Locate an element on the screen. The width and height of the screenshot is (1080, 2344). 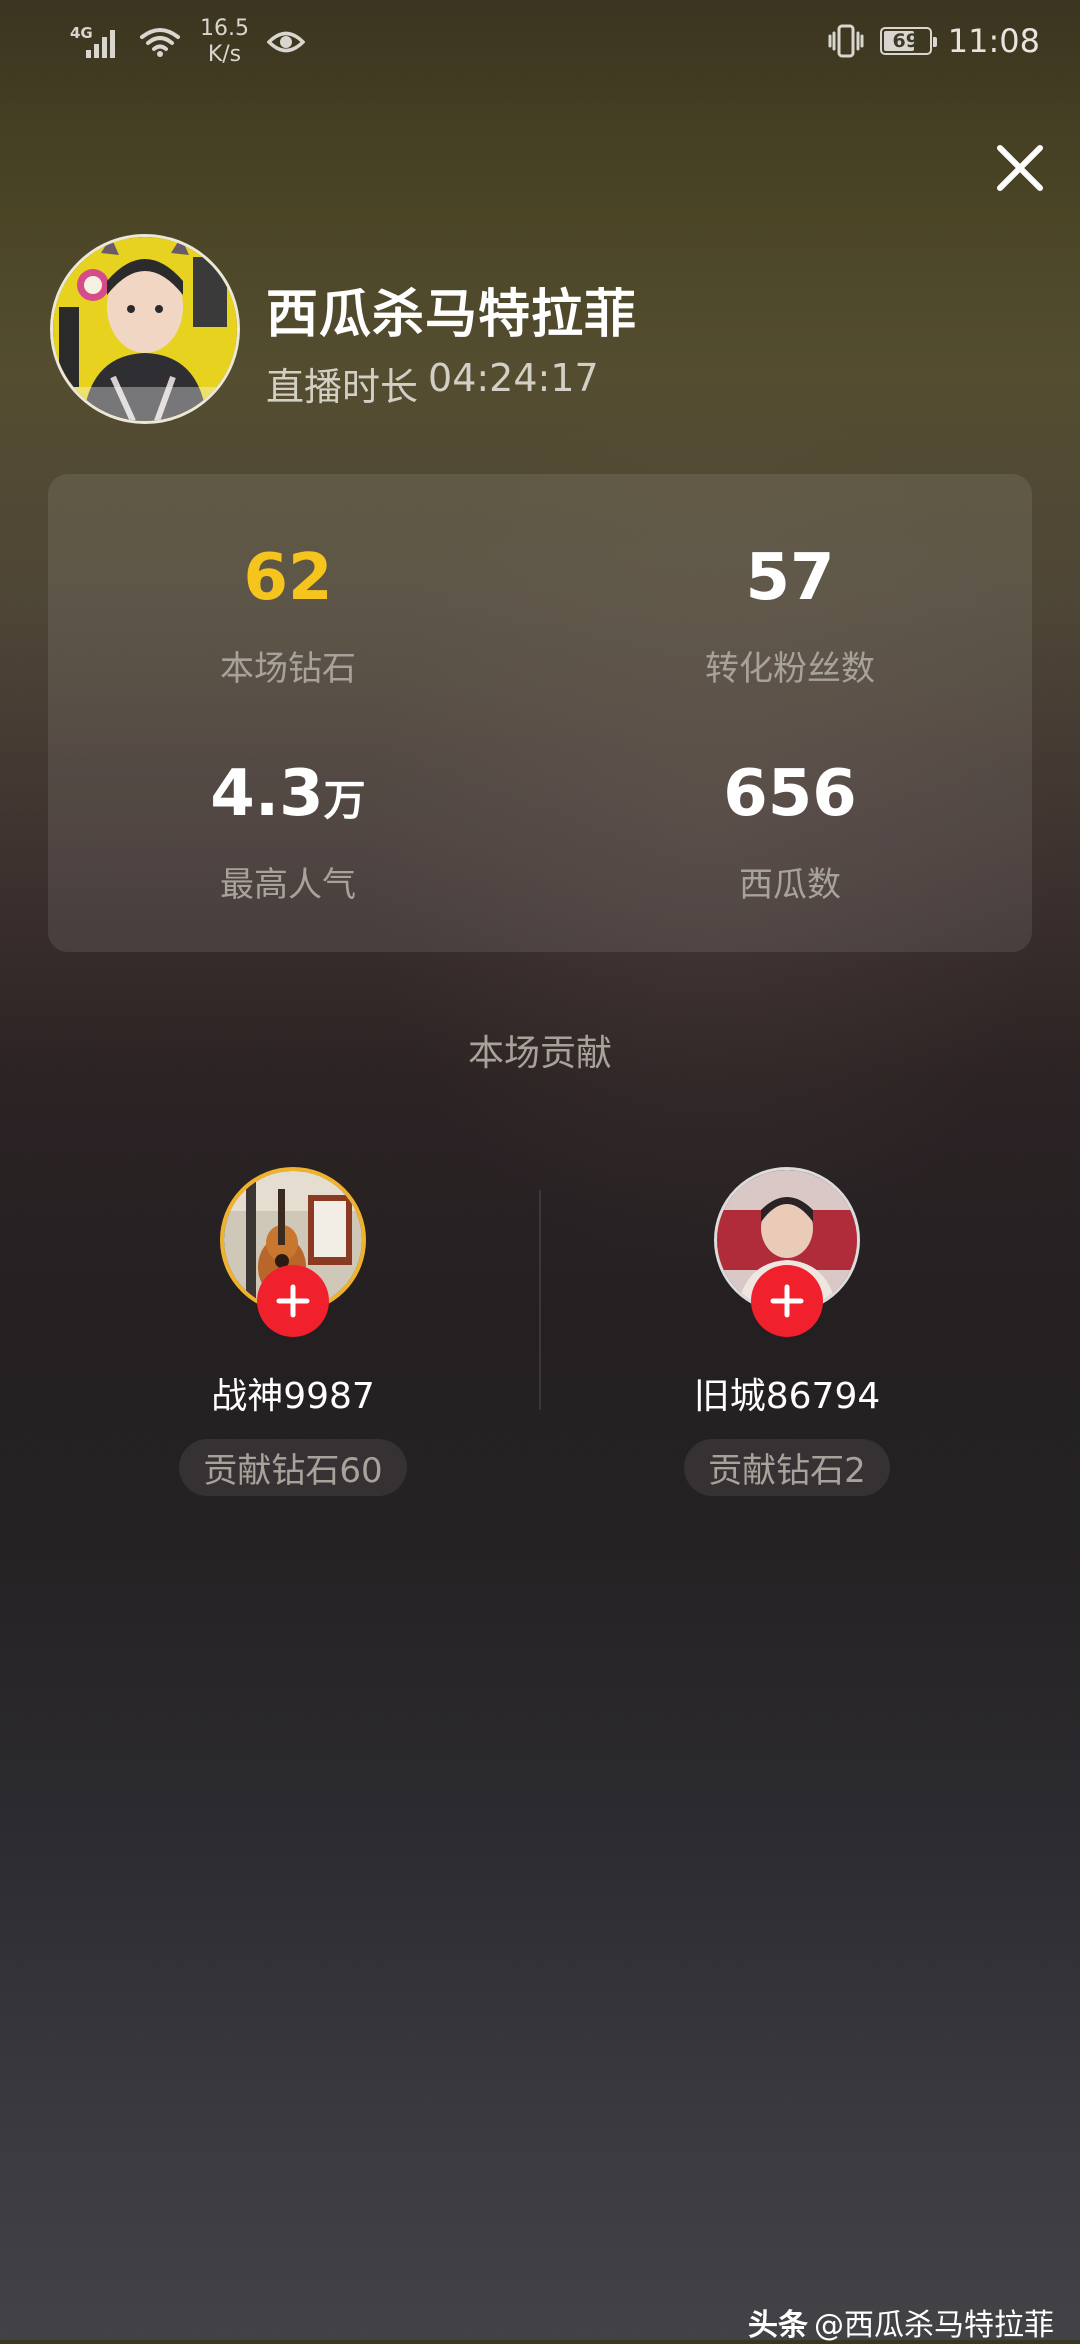
stat-converted-fans-label: 转化粉丝数 is located at coordinates (790, 669).